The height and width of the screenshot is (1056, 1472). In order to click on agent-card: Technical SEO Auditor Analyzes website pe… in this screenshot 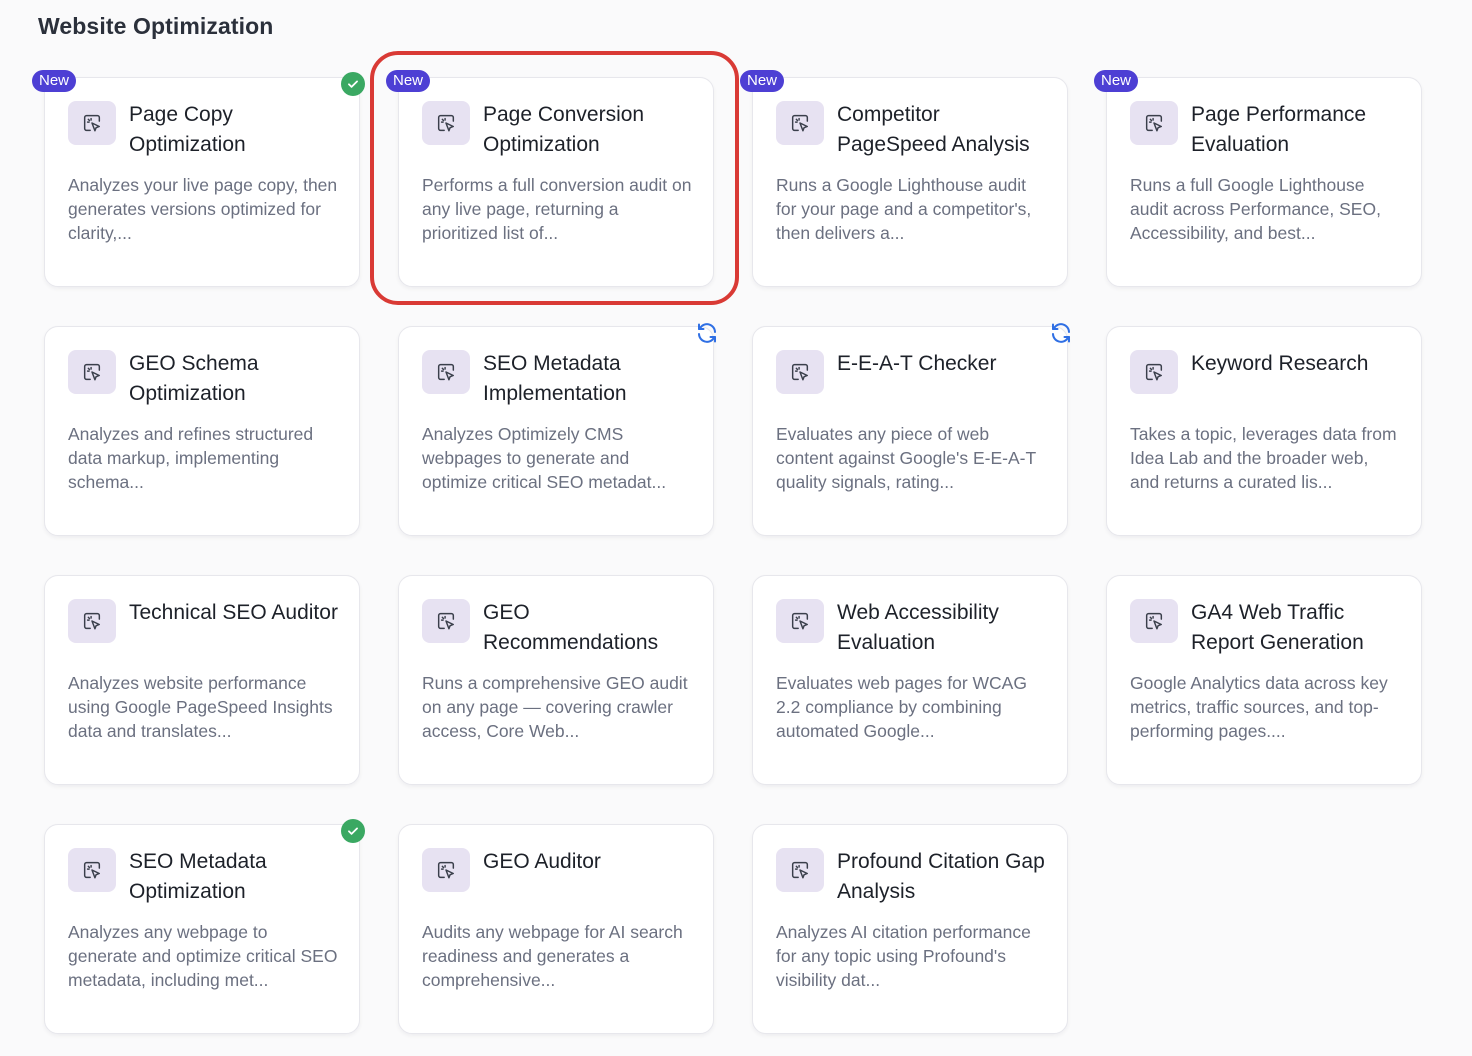, I will do `click(202, 680)`.